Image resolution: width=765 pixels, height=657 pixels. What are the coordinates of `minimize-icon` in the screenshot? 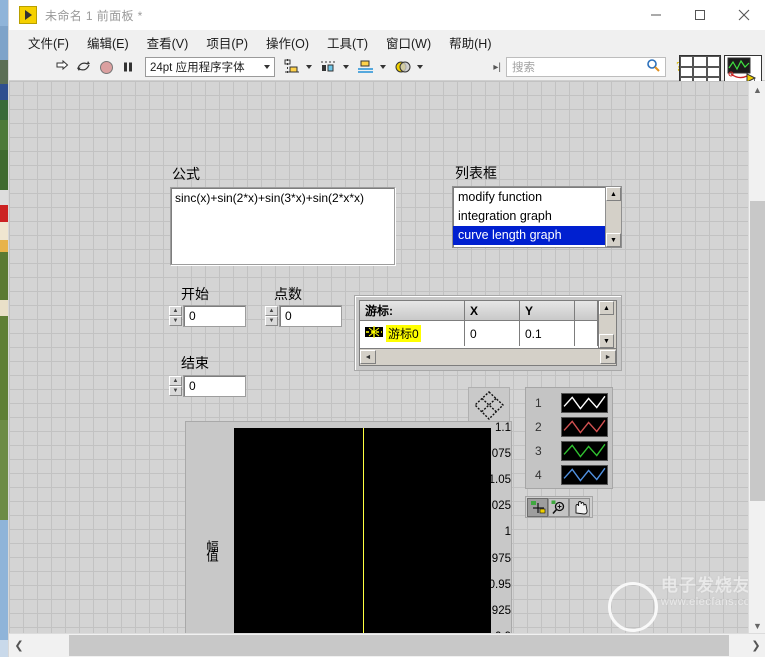 It's located at (656, 15).